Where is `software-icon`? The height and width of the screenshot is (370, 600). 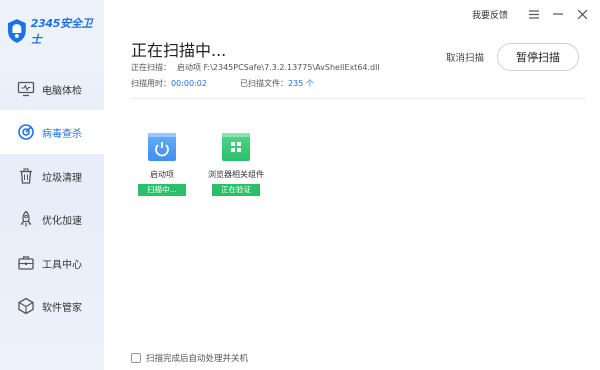
software-icon is located at coordinates (26, 306).